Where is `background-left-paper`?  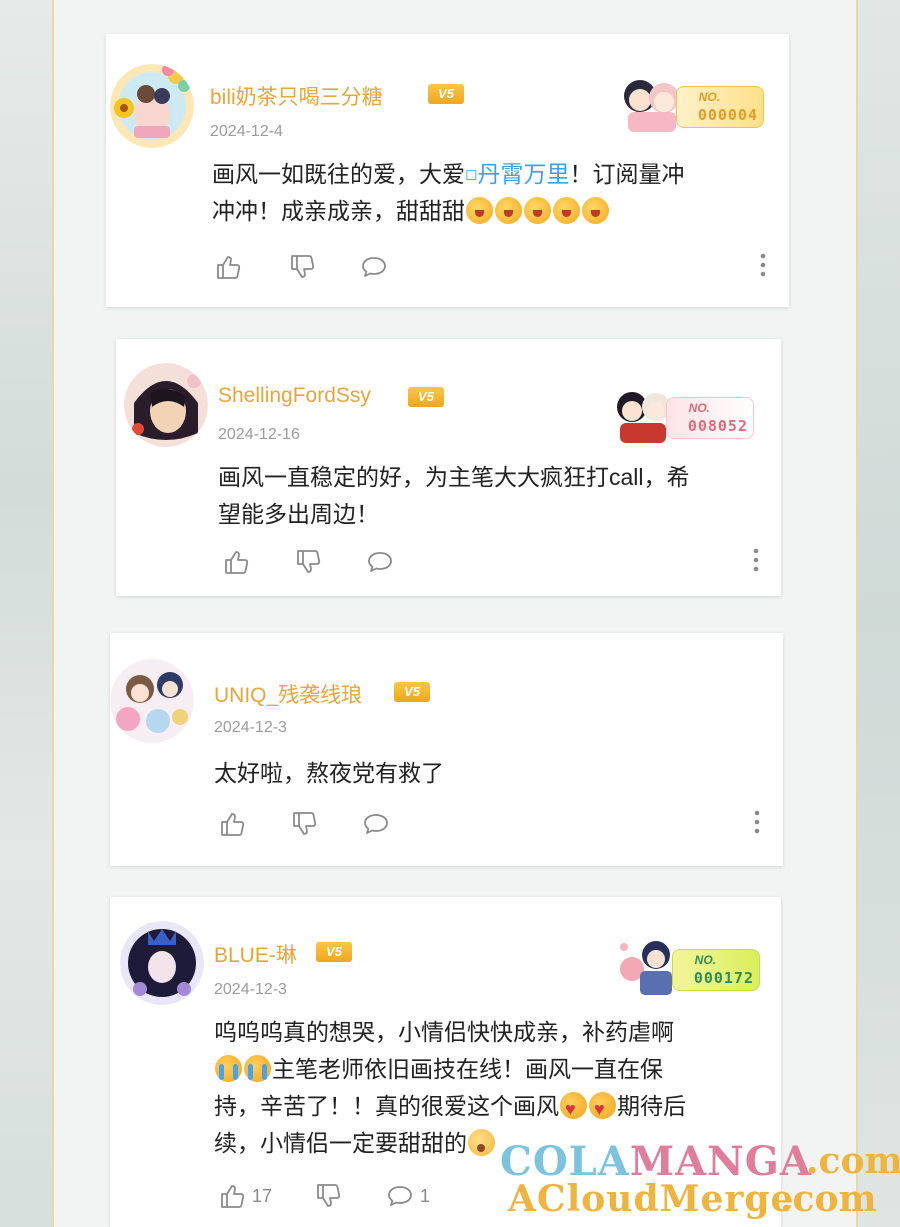
background-left-paper is located at coordinates (26, 613).